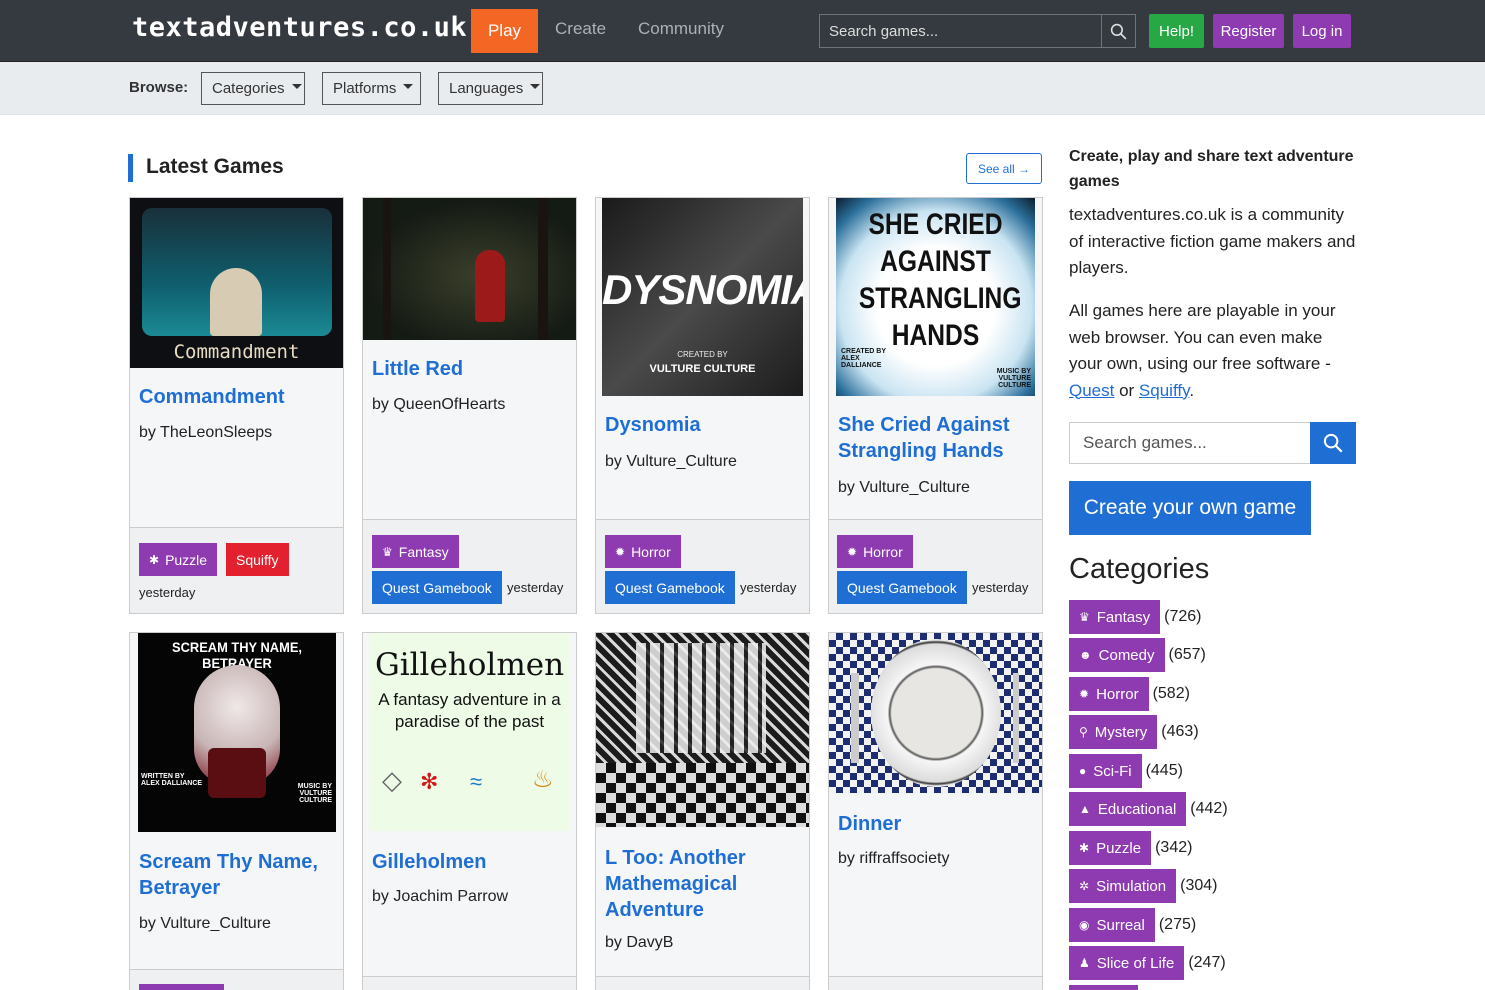 The width and height of the screenshot is (1485, 990). I want to click on tag-puzzle: ✱ Puzzle, so click(178, 559).